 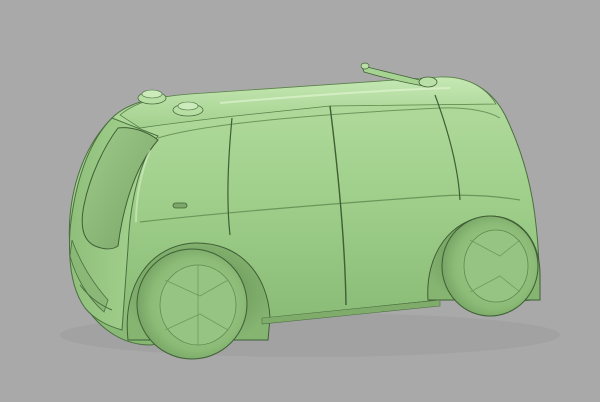 What do you see at coordinates (428, 82) in the screenshot?
I see `roof-antenna-base` at bounding box center [428, 82].